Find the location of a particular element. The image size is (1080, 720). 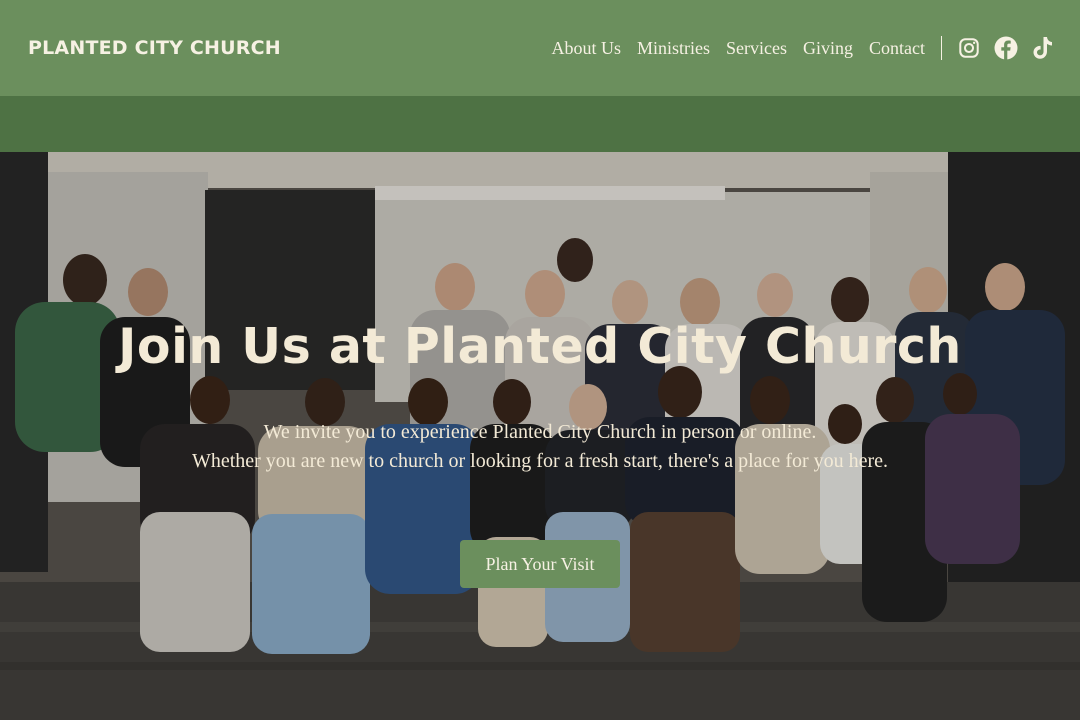

nav-ministries: Ministries is located at coordinates (673, 48).